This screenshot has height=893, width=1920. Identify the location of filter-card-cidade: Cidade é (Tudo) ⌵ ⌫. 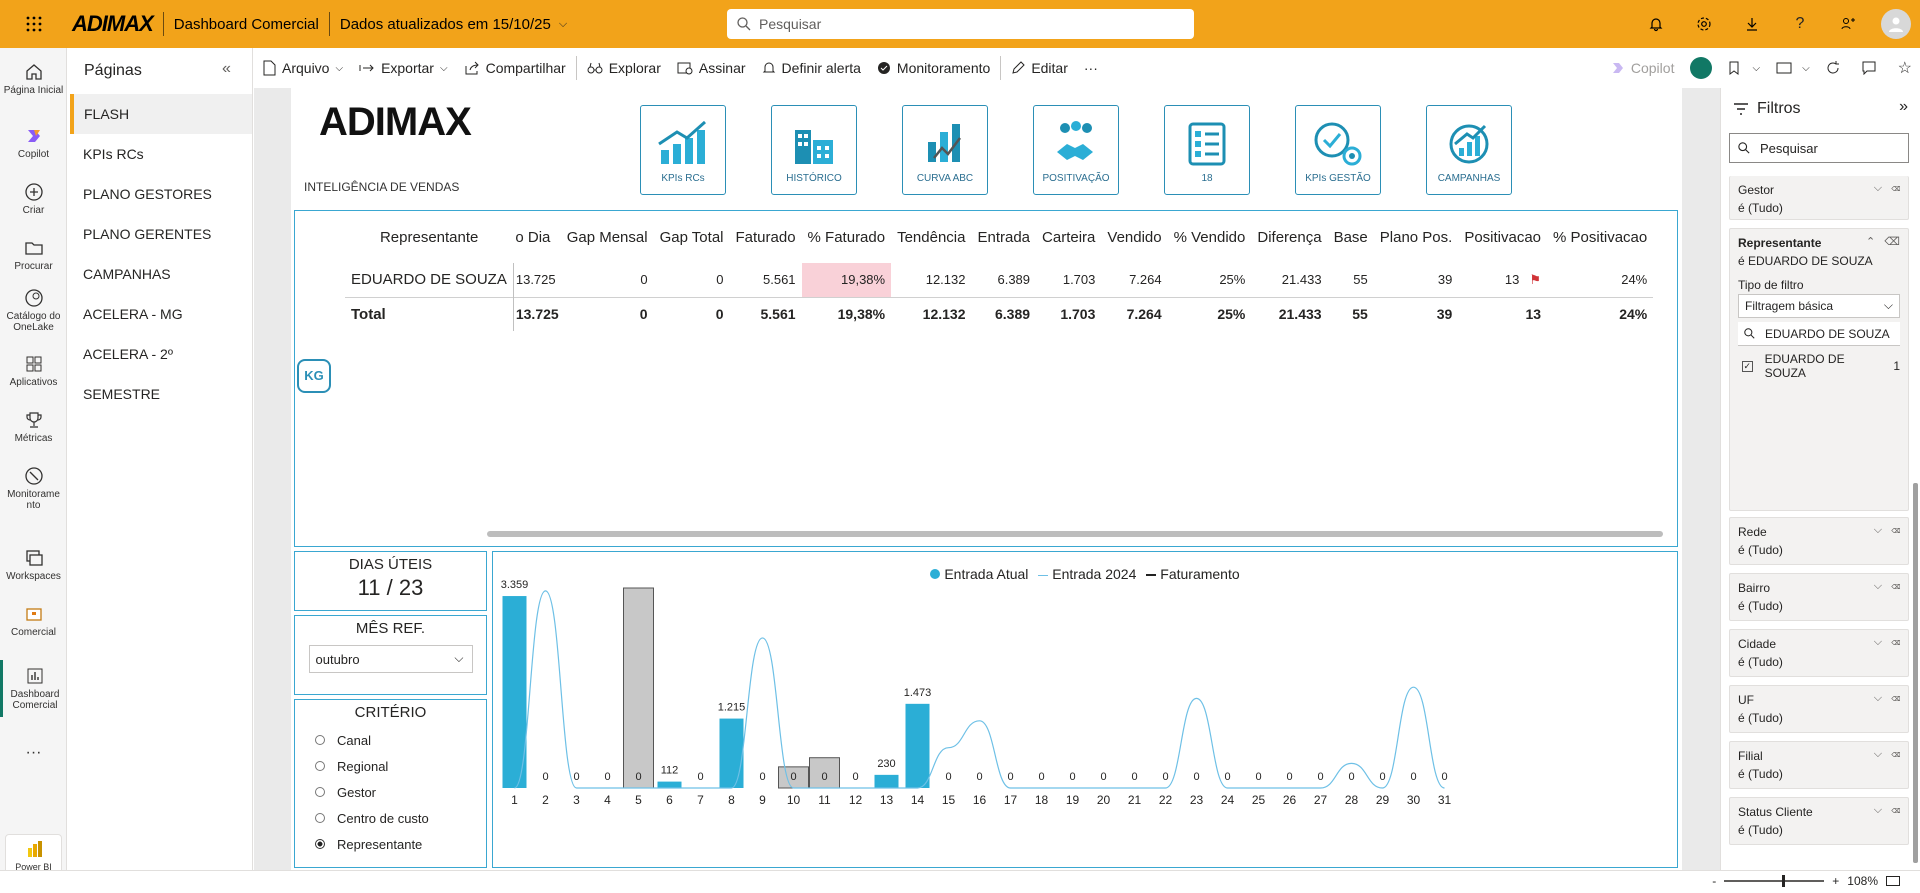
(1819, 653).